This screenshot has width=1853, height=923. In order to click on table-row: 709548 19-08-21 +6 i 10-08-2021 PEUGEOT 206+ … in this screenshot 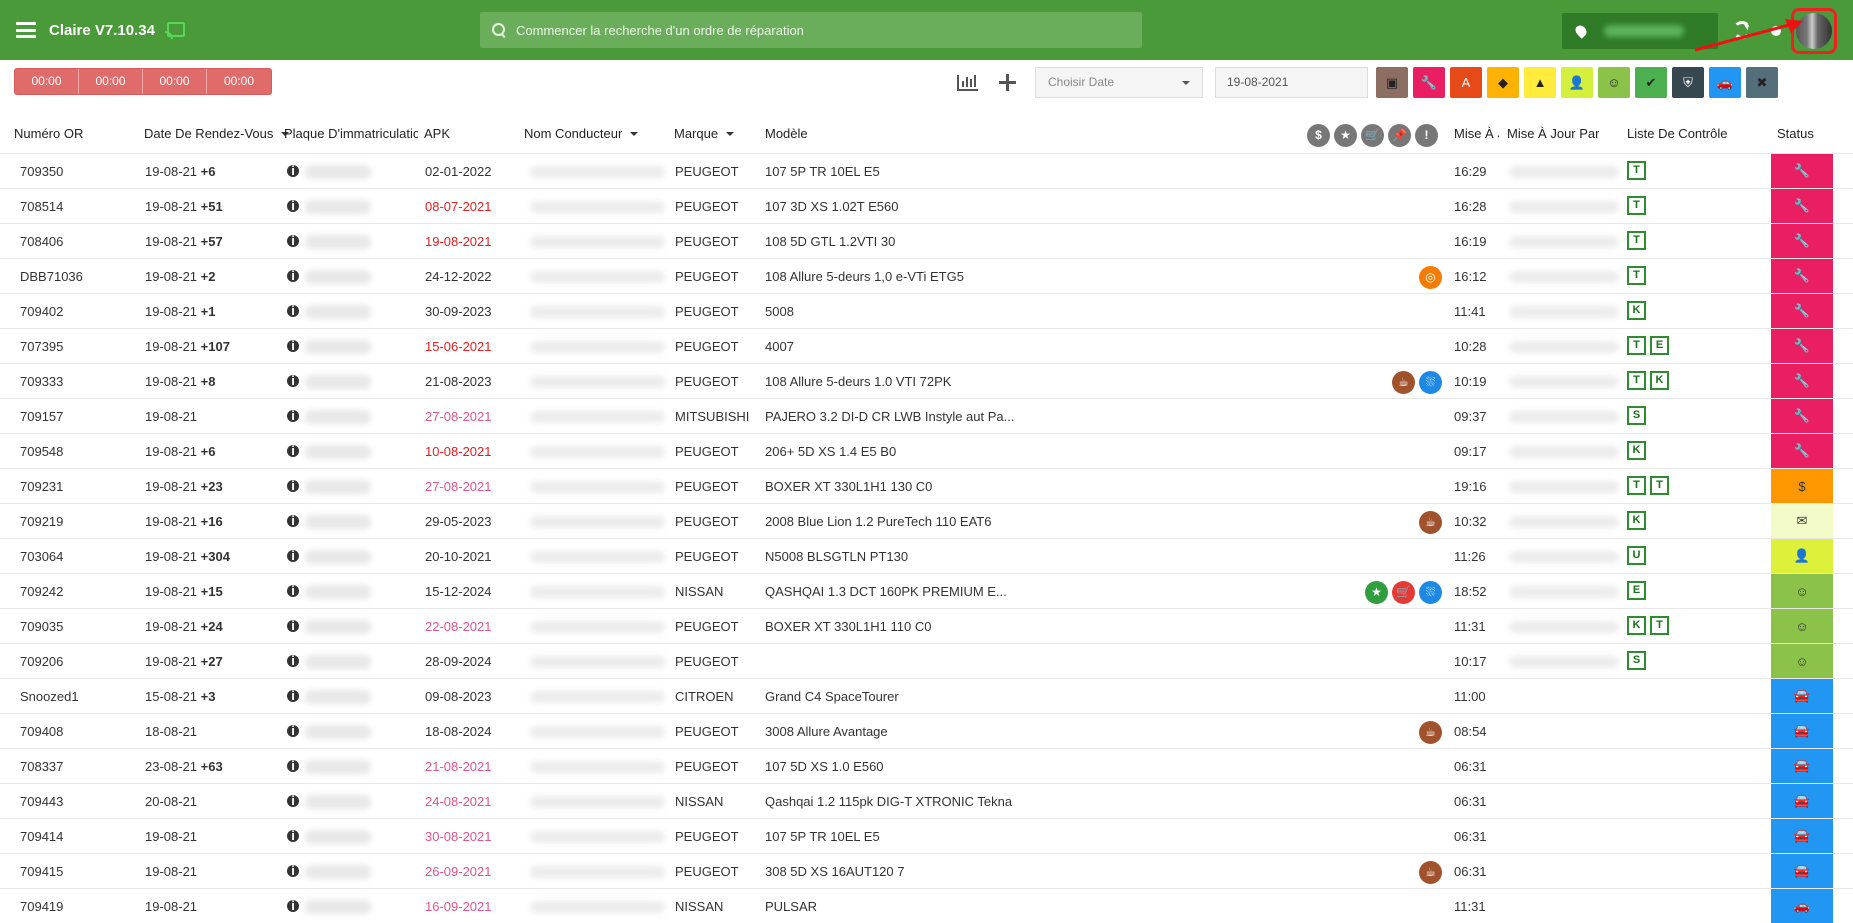, I will do `click(926, 450)`.